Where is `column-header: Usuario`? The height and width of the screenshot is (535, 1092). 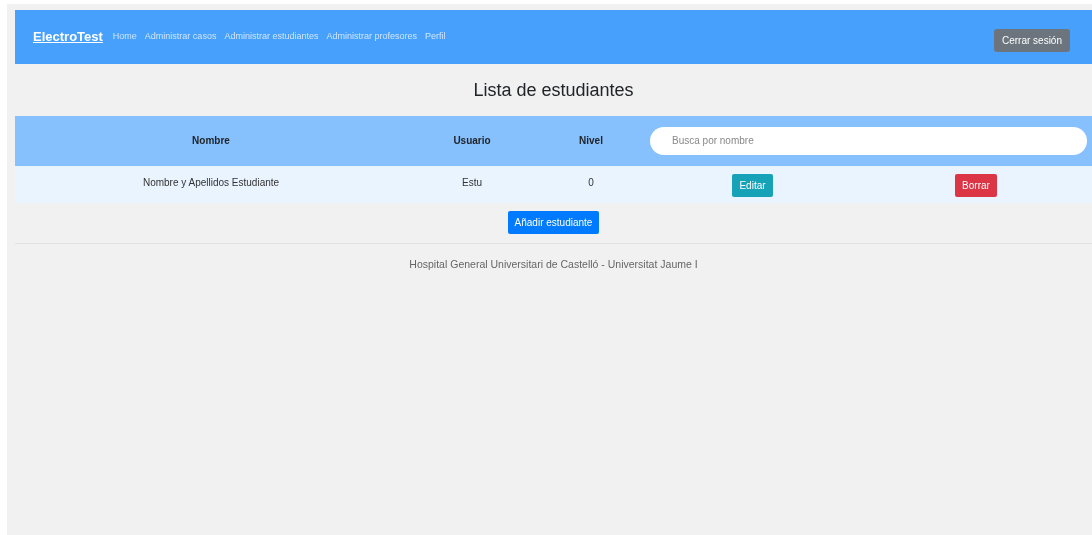 column-header: Usuario is located at coordinates (472, 140).